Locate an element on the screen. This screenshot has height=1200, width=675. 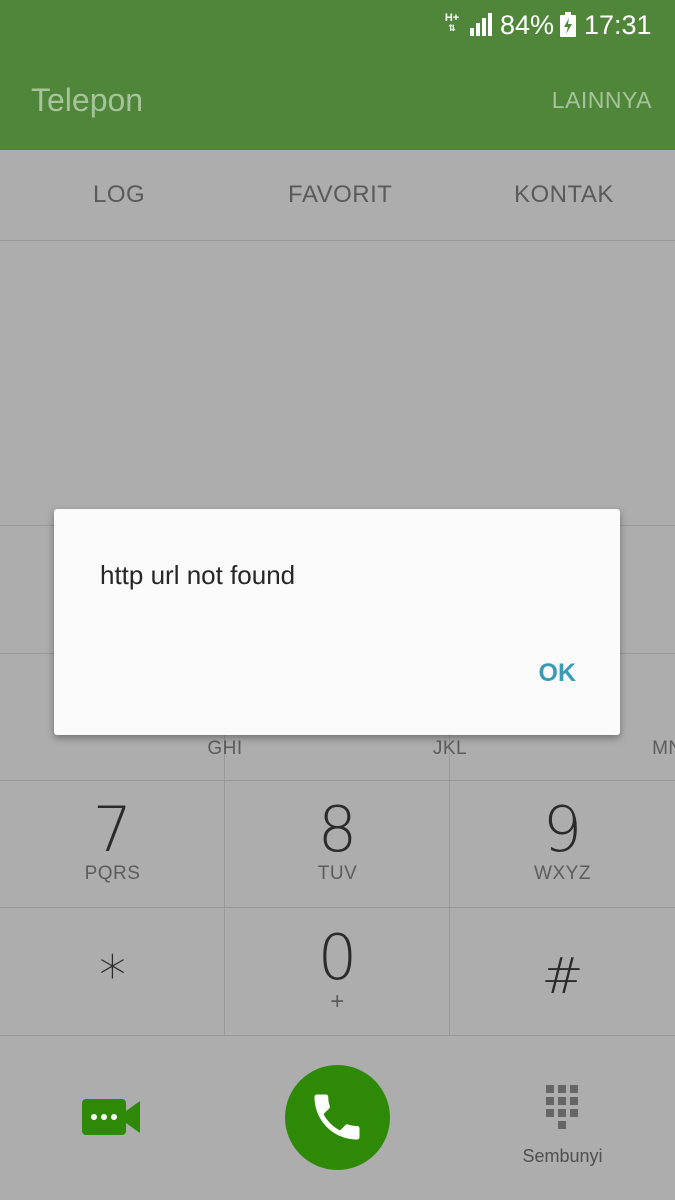
app-bar: Telepon LAINNYA is located at coordinates (337, 100).